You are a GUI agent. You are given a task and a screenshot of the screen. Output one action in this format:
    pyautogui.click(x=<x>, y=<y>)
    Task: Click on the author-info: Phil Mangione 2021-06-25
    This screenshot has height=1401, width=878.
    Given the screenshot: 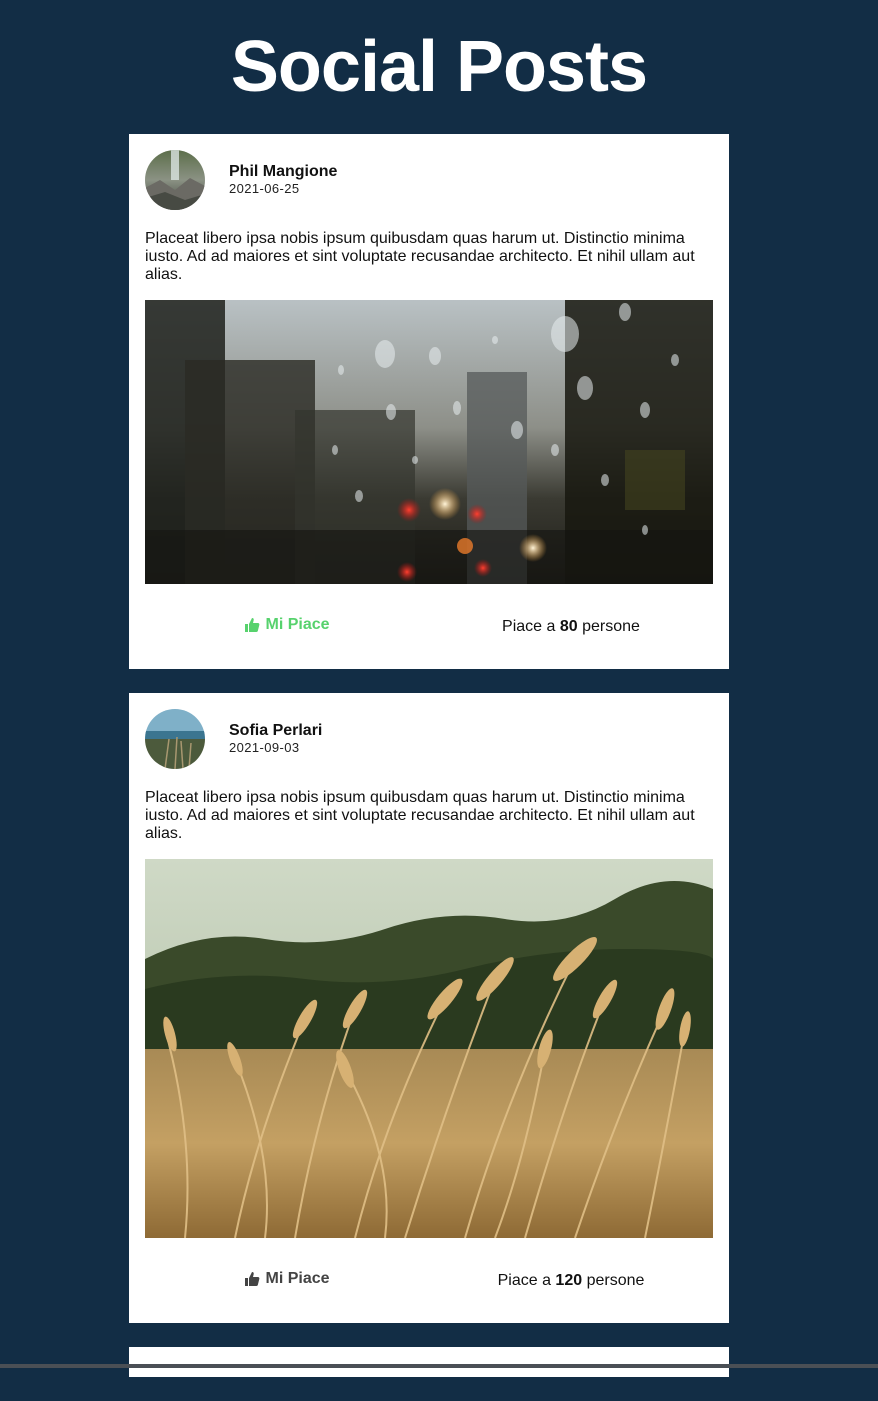 What is the action you would take?
    pyautogui.click(x=283, y=180)
    